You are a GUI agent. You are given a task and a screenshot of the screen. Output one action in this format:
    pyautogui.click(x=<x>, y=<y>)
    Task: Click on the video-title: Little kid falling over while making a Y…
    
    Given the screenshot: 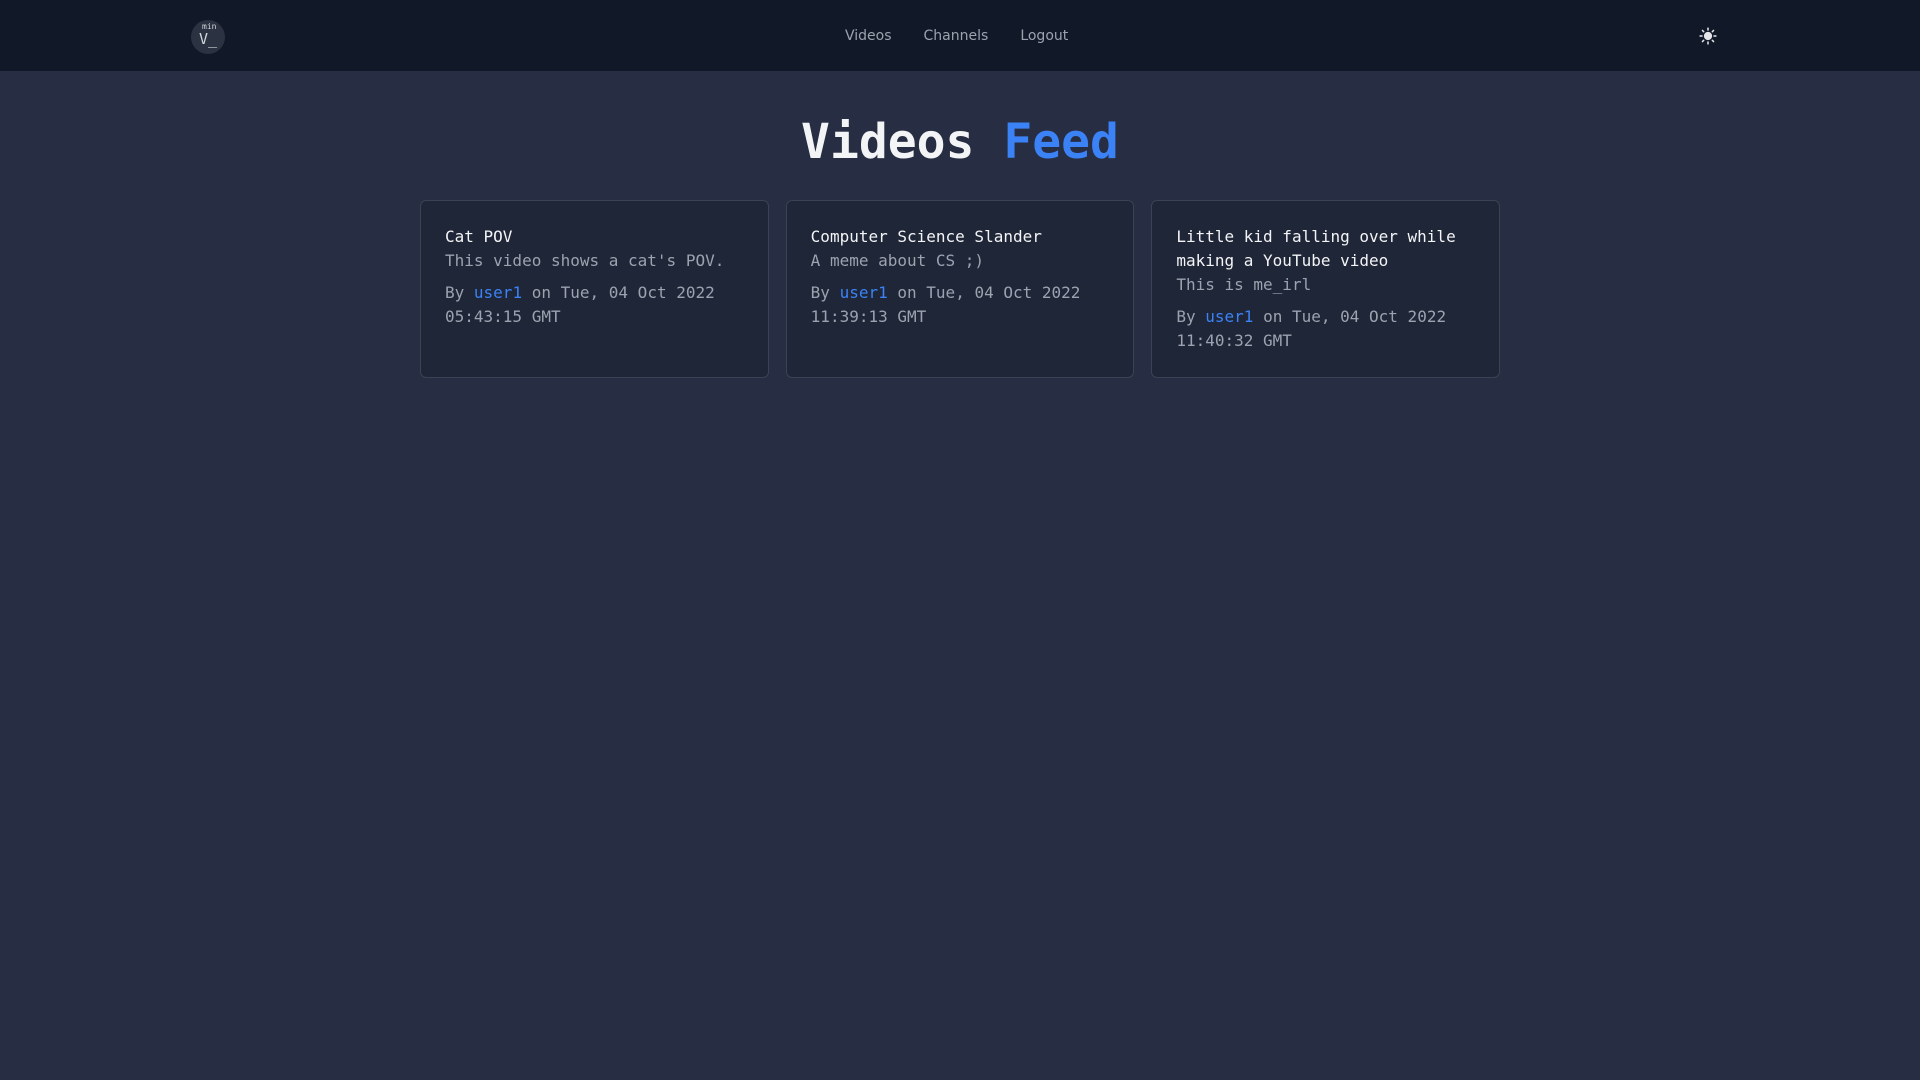 What is the action you would take?
    pyautogui.click(x=1316, y=248)
    